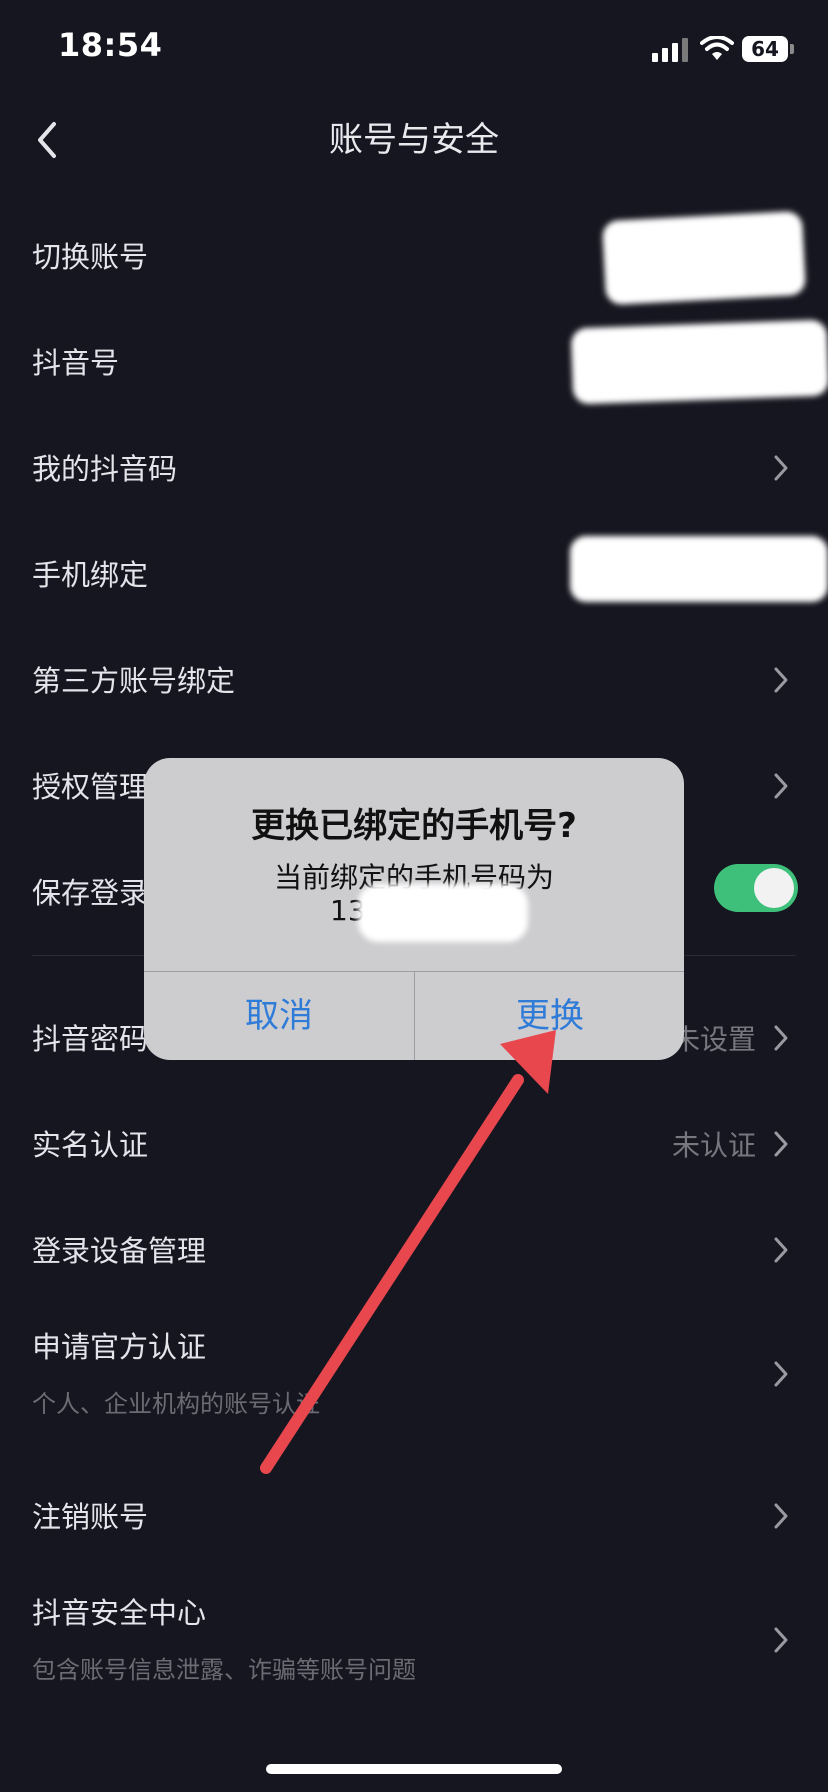 The image size is (828, 1792). Describe the element at coordinates (792, 49) in the screenshot. I see `battery-tip` at that location.